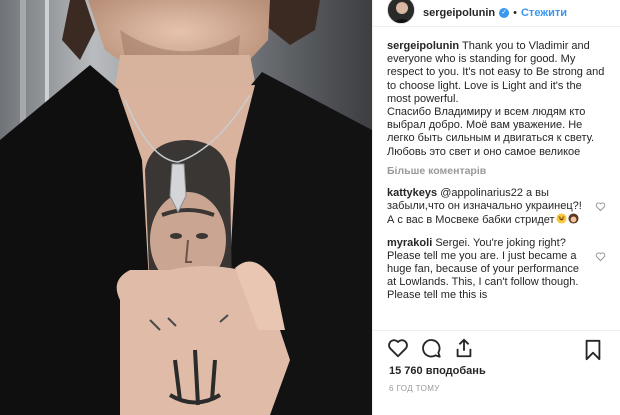 The image size is (620, 415). What do you see at coordinates (432, 349) in the screenshot?
I see `comment-icon` at bounding box center [432, 349].